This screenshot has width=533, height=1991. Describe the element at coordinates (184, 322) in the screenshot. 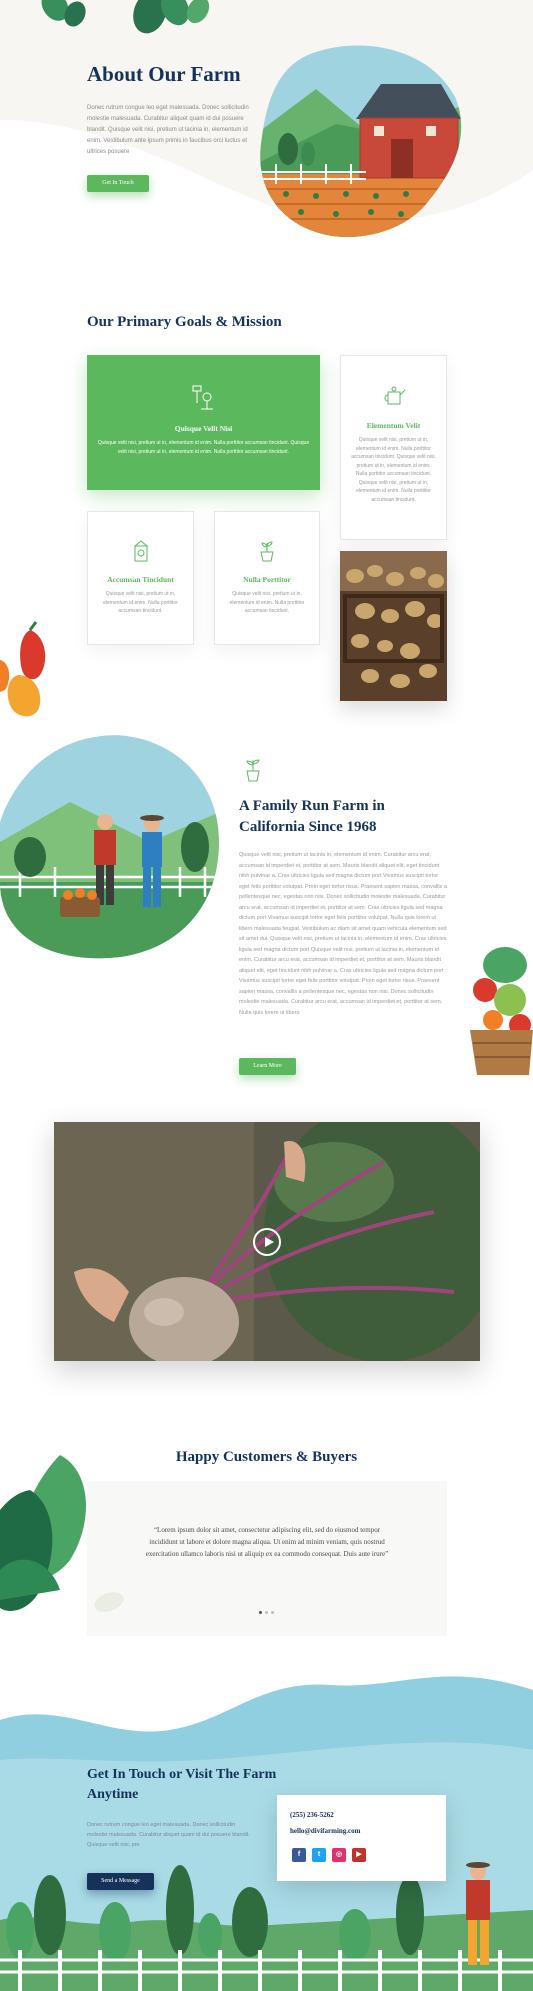

I see `goals-heading: Our Primary Goals & Mission` at that location.